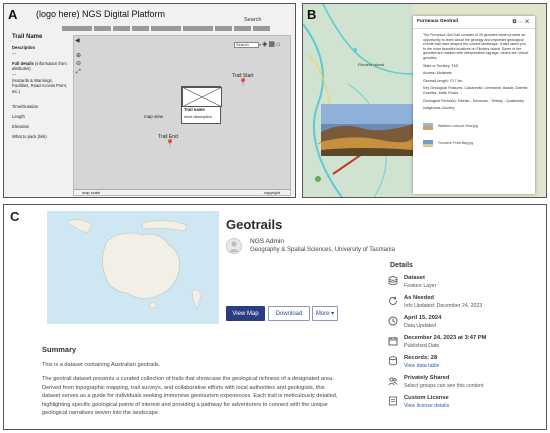 Image resolution: width=550 pixels, height=433 pixels. Describe the element at coordinates (15, 216) in the screenshot. I see `panel-label-c: C` at that location.